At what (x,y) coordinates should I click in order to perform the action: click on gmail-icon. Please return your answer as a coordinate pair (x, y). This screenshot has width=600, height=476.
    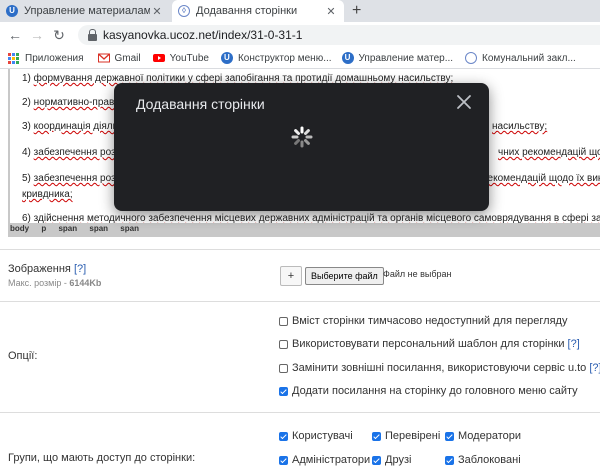
    Looking at the image, I should click on (103, 58).